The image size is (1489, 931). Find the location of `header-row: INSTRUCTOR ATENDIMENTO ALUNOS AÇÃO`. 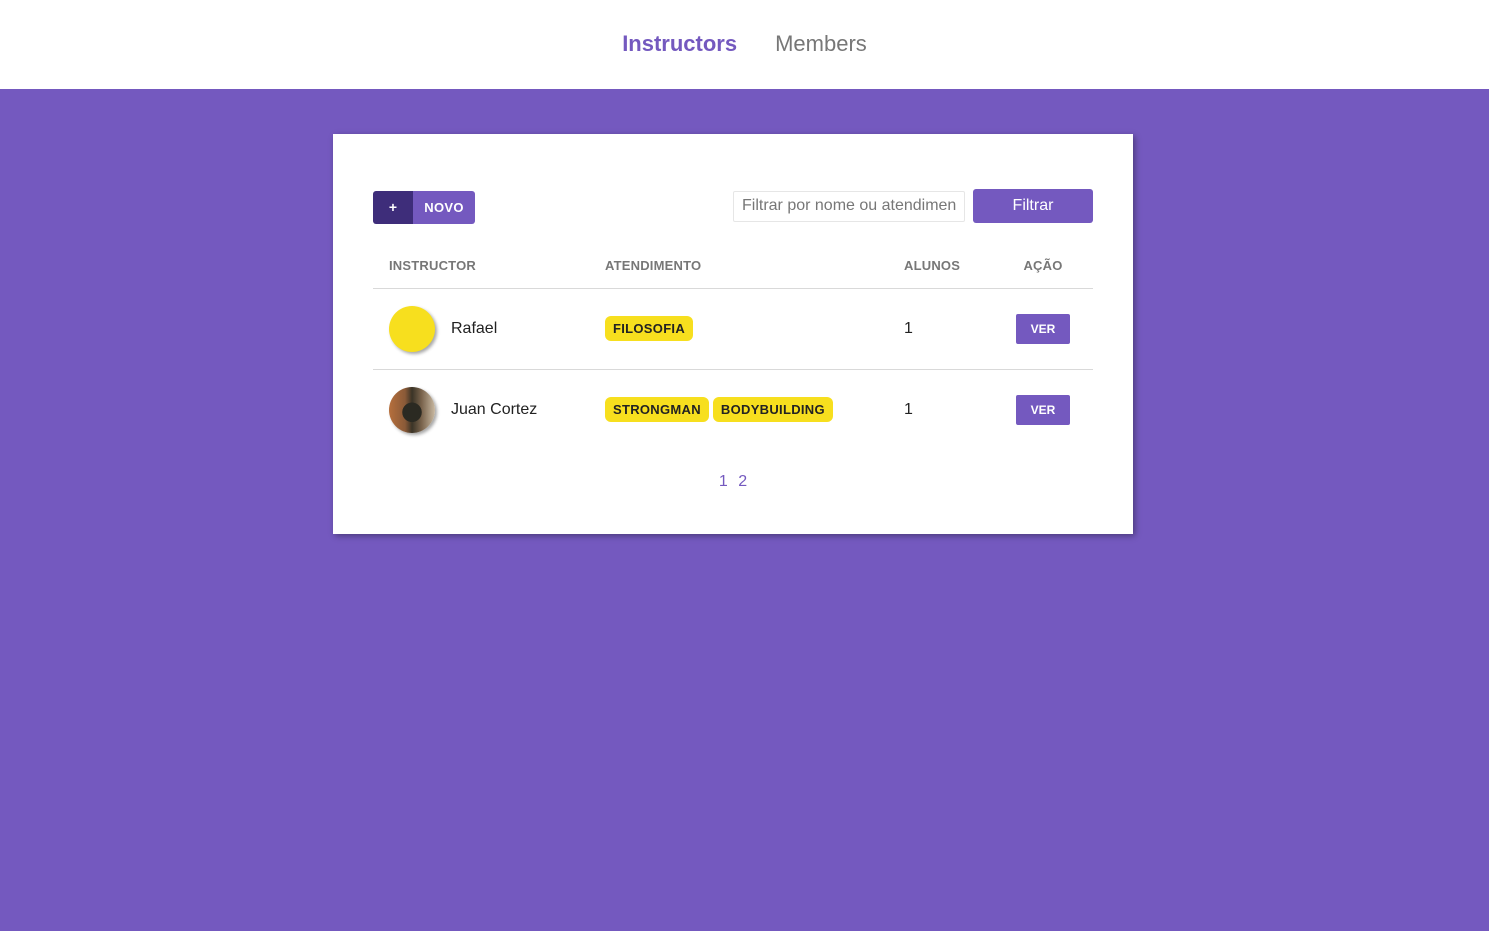

header-row: INSTRUCTOR ATENDIMENTO ALUNOS AÇÃO is located at coordinates (733, 266).